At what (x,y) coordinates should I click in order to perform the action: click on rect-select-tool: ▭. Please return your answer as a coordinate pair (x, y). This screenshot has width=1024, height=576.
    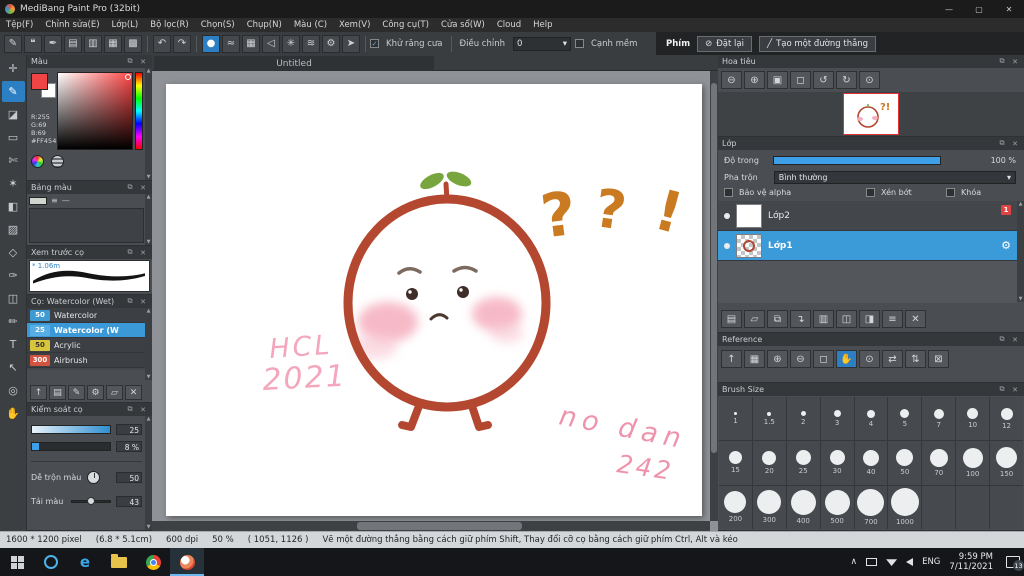
    Looking at the image, I should click on (13, 137).